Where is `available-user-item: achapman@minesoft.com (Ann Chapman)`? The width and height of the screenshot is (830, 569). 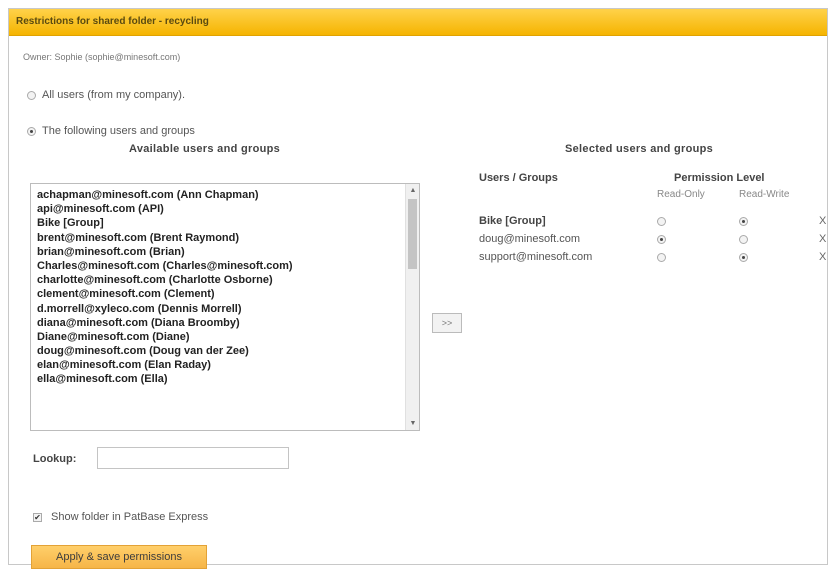
available-user-item: achapman@minesoft.com (Ann Chapman) is located at coordinates (228, 195).